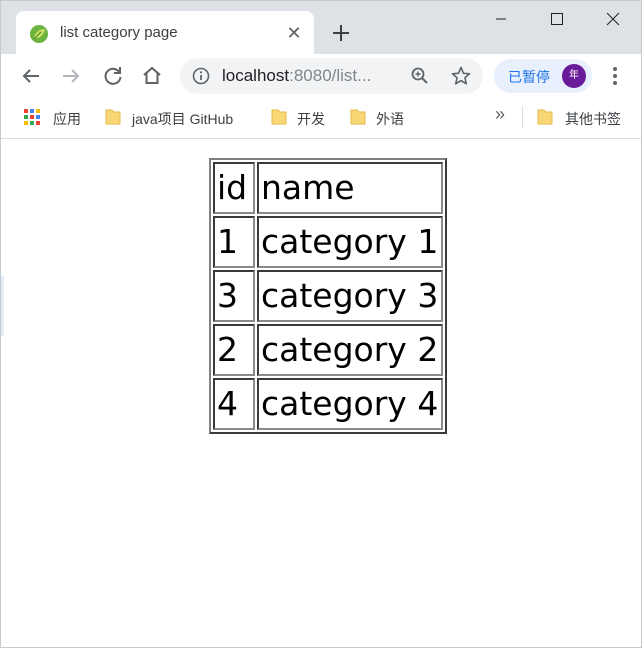 This screenshot has width=642, height=648. Describe the element at coordinates (574, 76) in the screenshot. I see `avatar: 年` at that location.